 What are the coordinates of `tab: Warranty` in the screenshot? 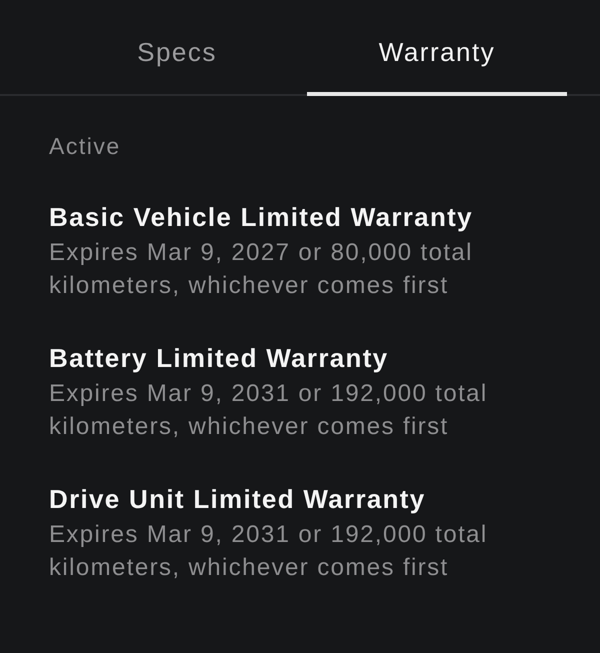 It's located at (437, 48).